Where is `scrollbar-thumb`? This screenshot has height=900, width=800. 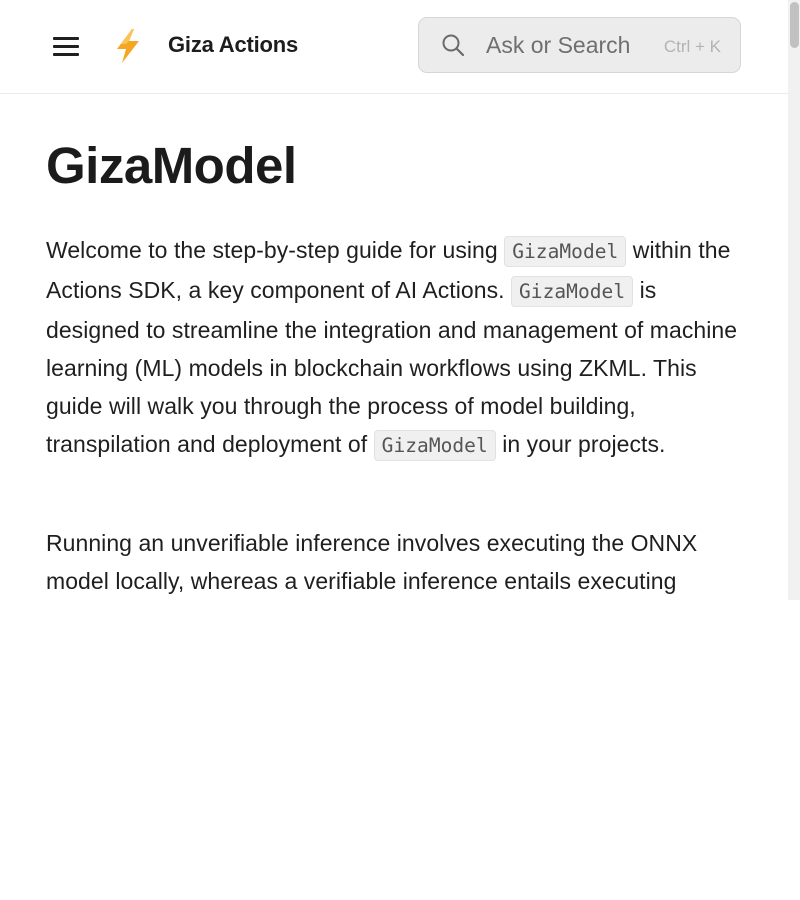
scrollbar-thumb is located at coordinates (794, 25).